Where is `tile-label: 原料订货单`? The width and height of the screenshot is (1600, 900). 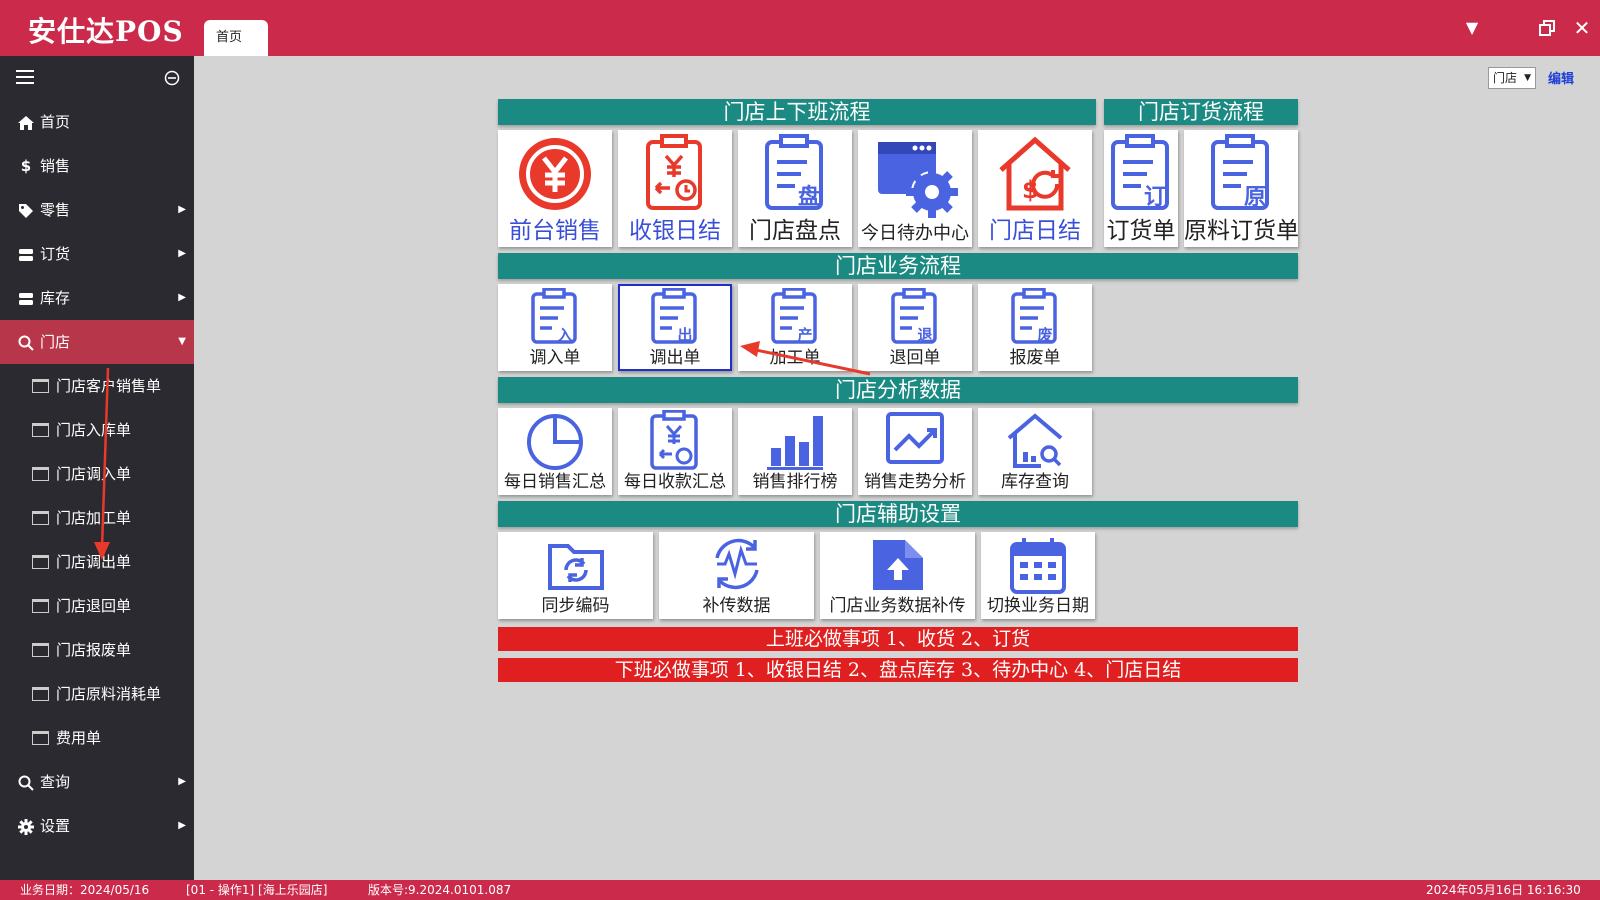
tile-label: 原料订货单 is located at coordinates (1241, 231).